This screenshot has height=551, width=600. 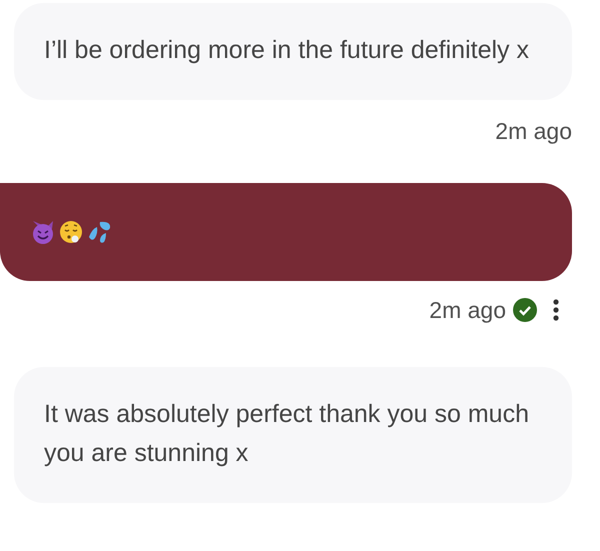 I want to click on exhaling-face-emoji-icon, so click(x=71, y=231).